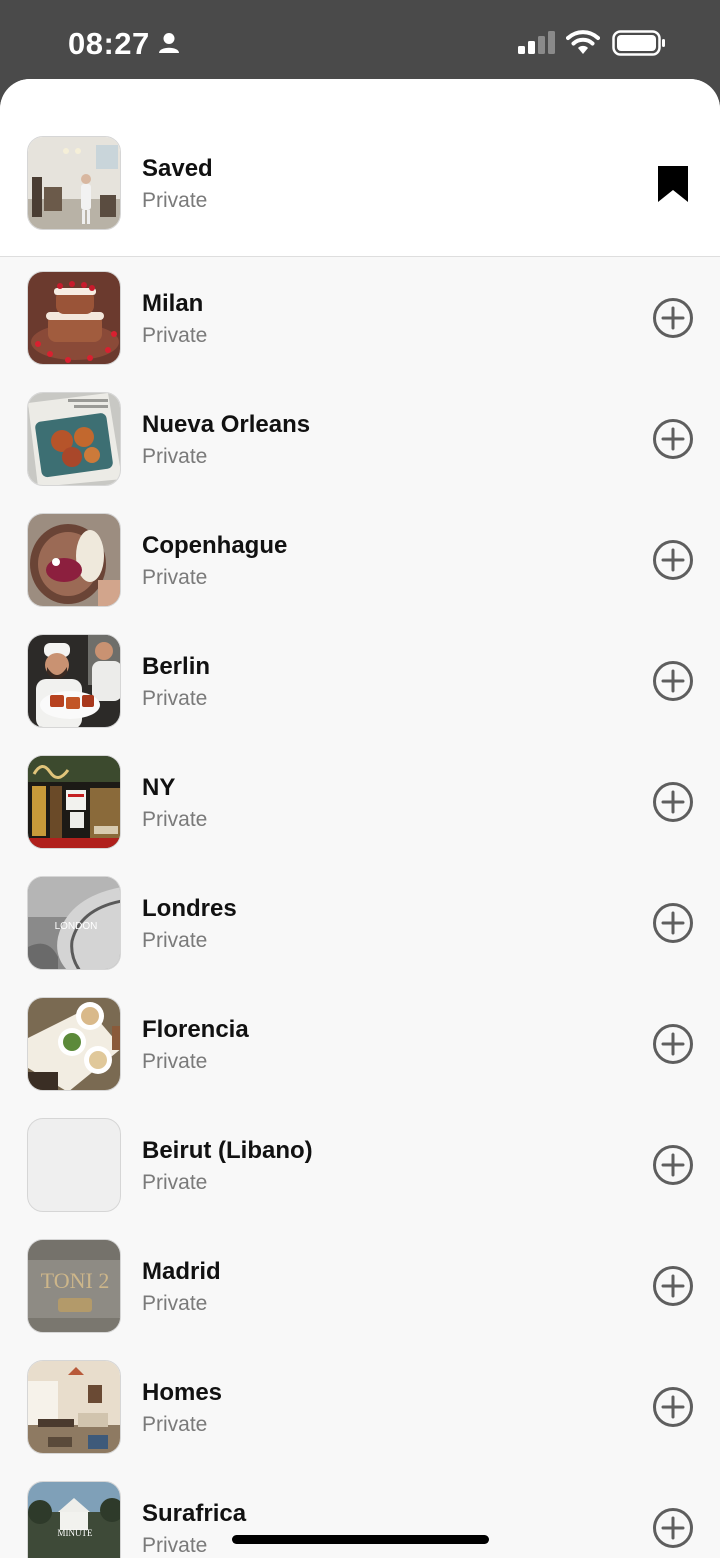 The width and height of the screenshot is (720, 1558). What do you see at coordinates (173, 303) in the screenshot?
I see `collection-title: Milan` at bounding box center [173, 303].